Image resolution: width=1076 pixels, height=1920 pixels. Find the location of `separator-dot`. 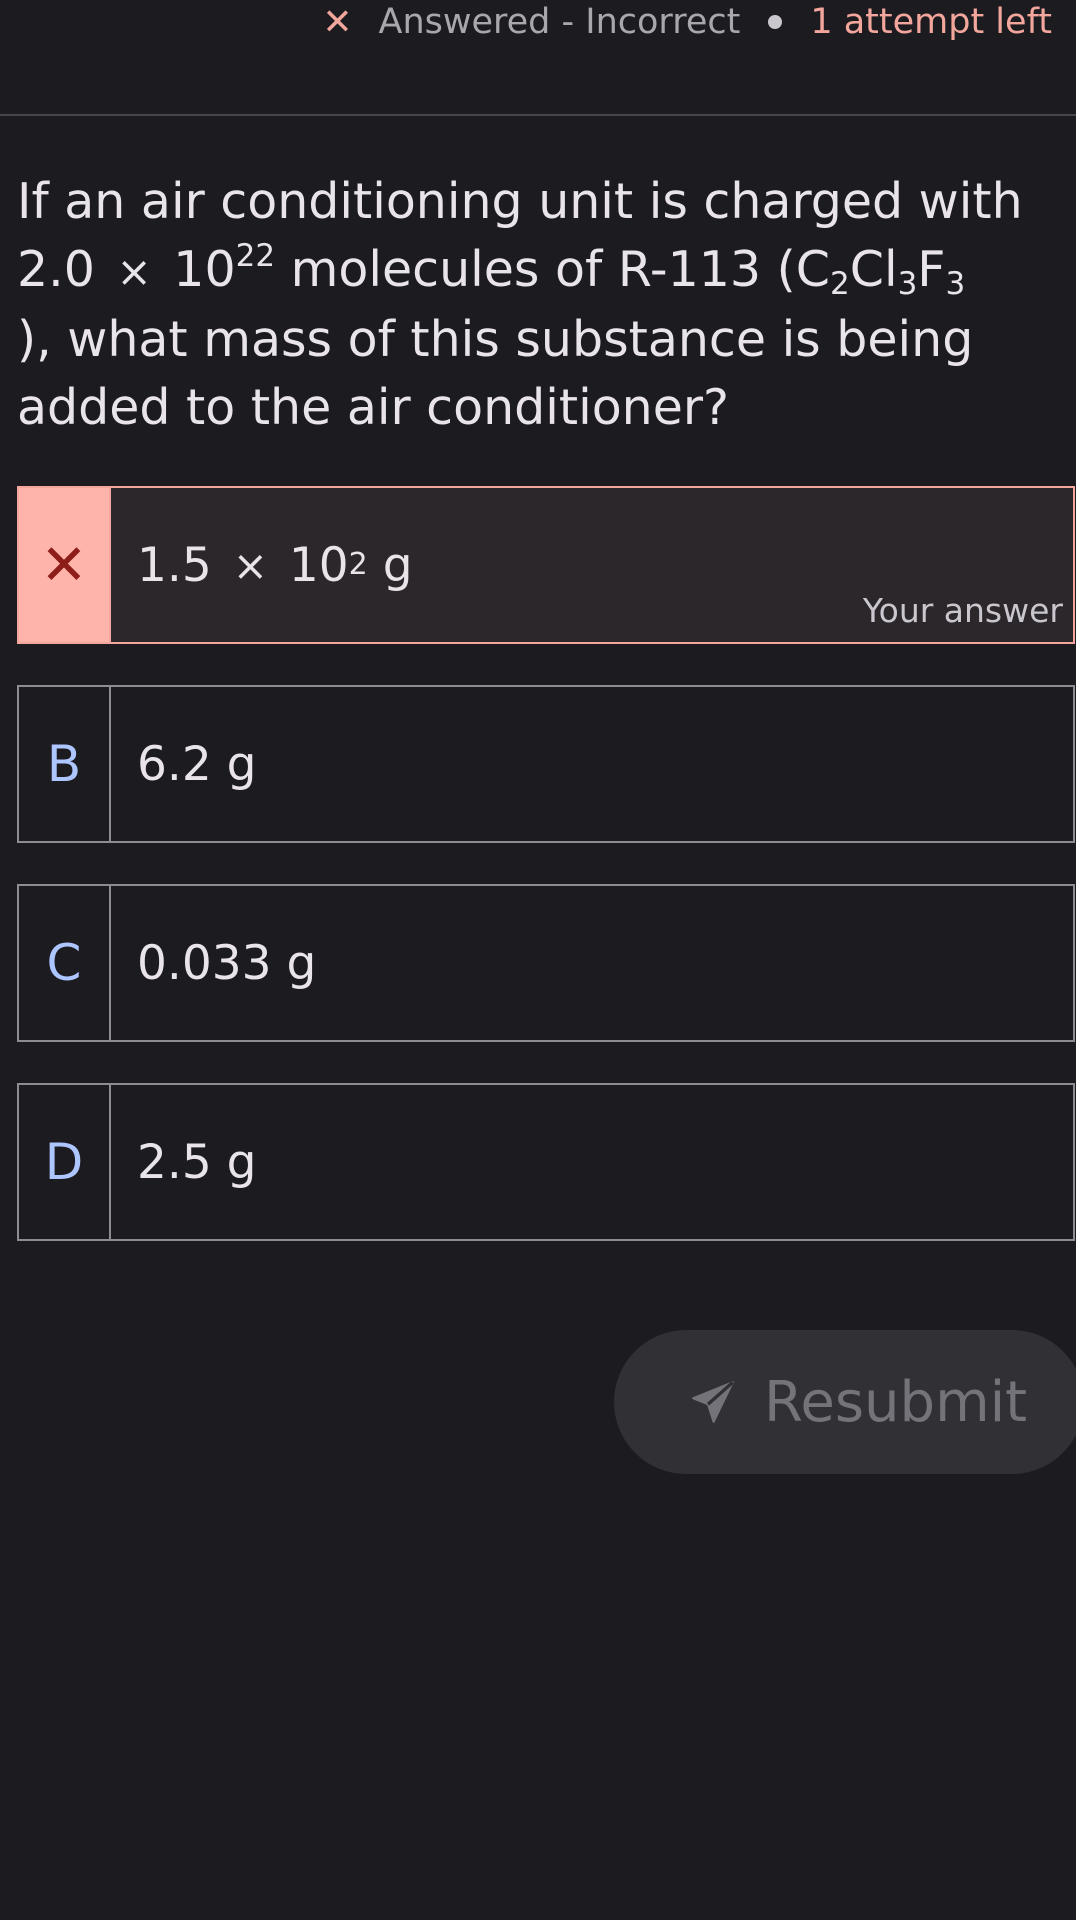

separator-dot is located at coordinates (775, 22).